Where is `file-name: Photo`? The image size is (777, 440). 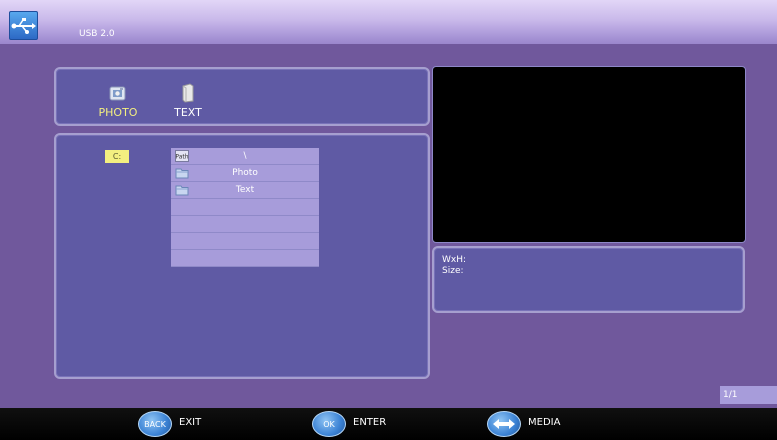
file-name: Photo is located at coordinates (245, 173).